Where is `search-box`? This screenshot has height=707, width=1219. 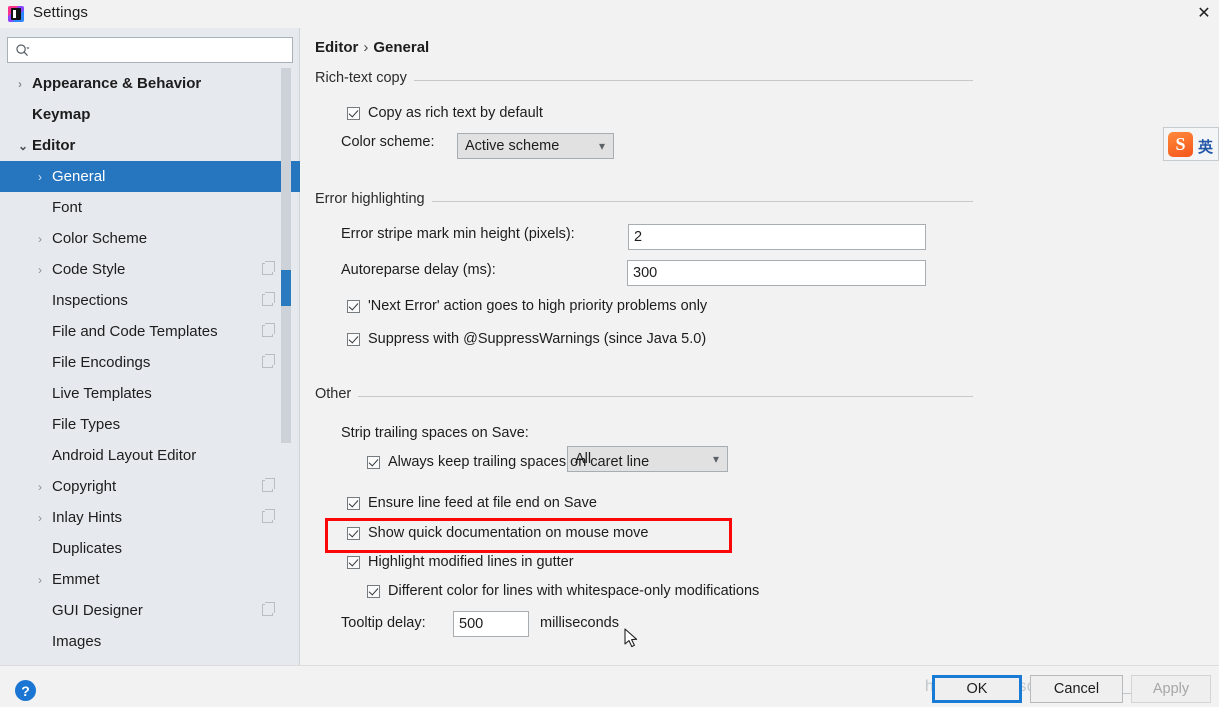 search-box is located at coordinates (150, 50).